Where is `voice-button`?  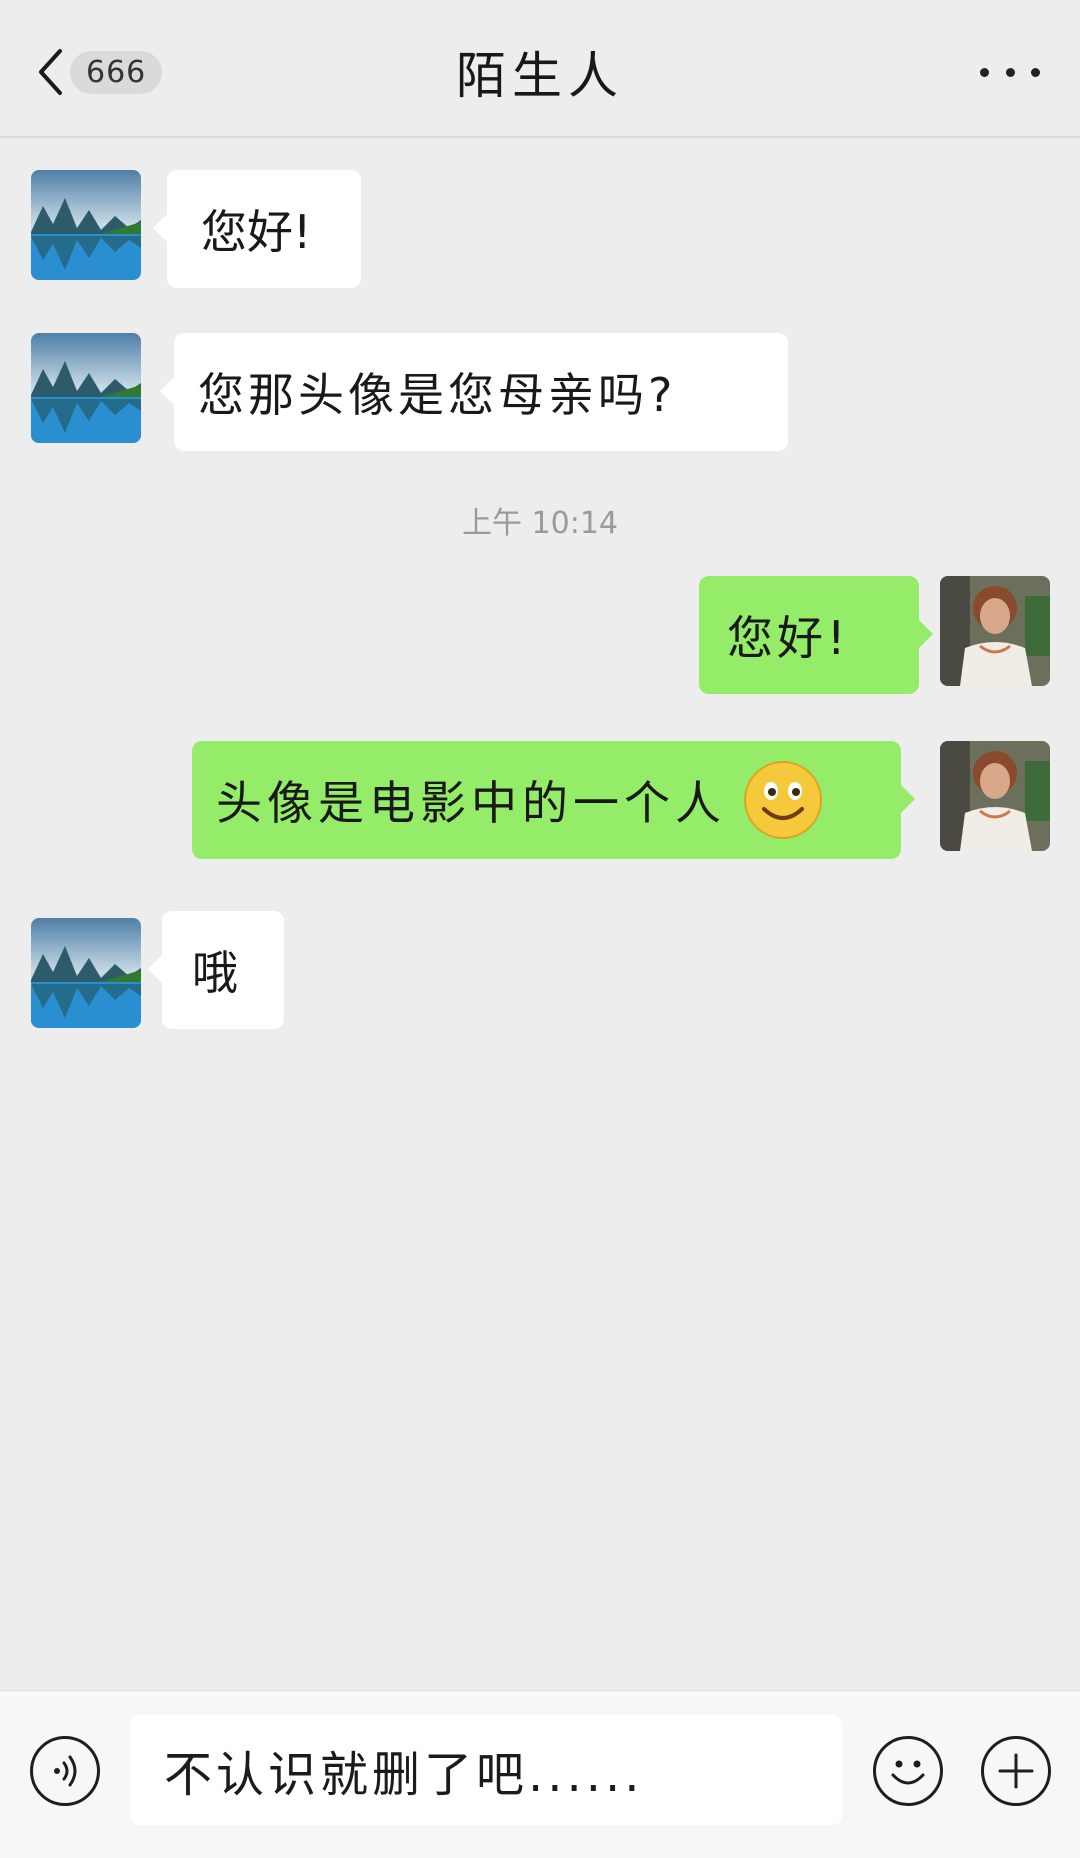 voice-button is located at coordinates (65, 1771).